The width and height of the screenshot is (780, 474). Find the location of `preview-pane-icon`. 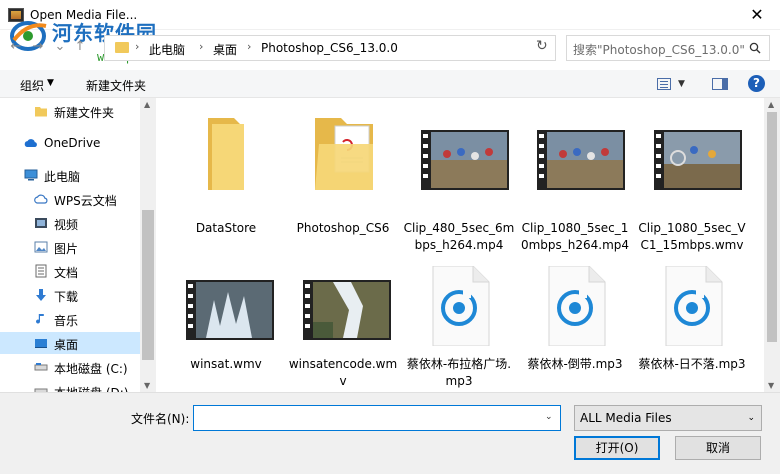

preview-pane-icon is located at coordinates (720, 84).